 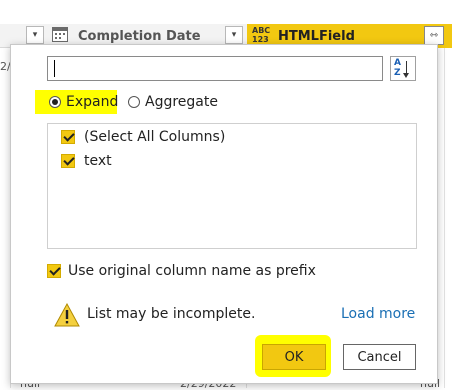 I want to click on column-filter-dropdown: ▾, so click(x=35, y=35).